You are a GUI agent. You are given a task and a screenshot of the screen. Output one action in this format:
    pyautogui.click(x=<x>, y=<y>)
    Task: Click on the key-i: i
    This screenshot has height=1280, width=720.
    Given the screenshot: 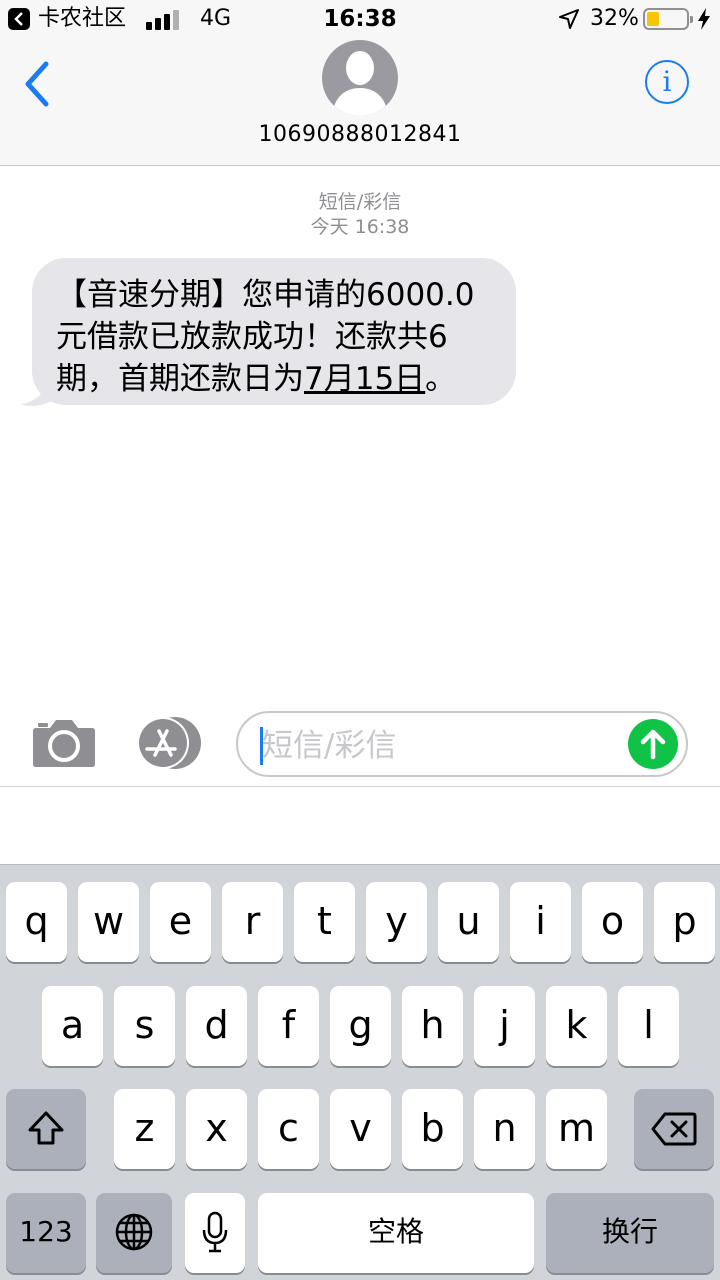 What is the action you would take?
    pyautogui.click(x=540, y=922)
    